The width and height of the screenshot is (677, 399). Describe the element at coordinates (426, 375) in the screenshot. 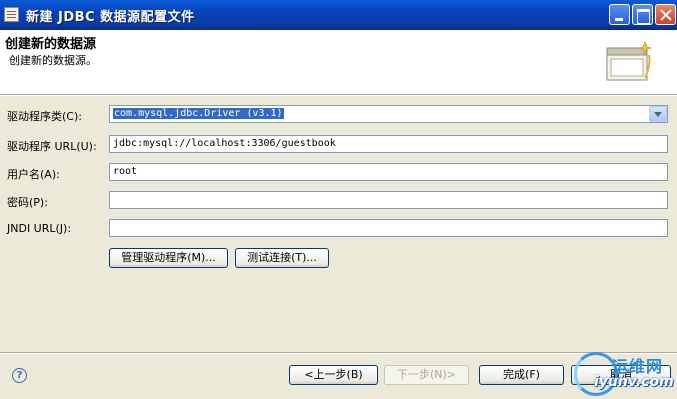

I see `next-button: 下一步(N)>` at that location.